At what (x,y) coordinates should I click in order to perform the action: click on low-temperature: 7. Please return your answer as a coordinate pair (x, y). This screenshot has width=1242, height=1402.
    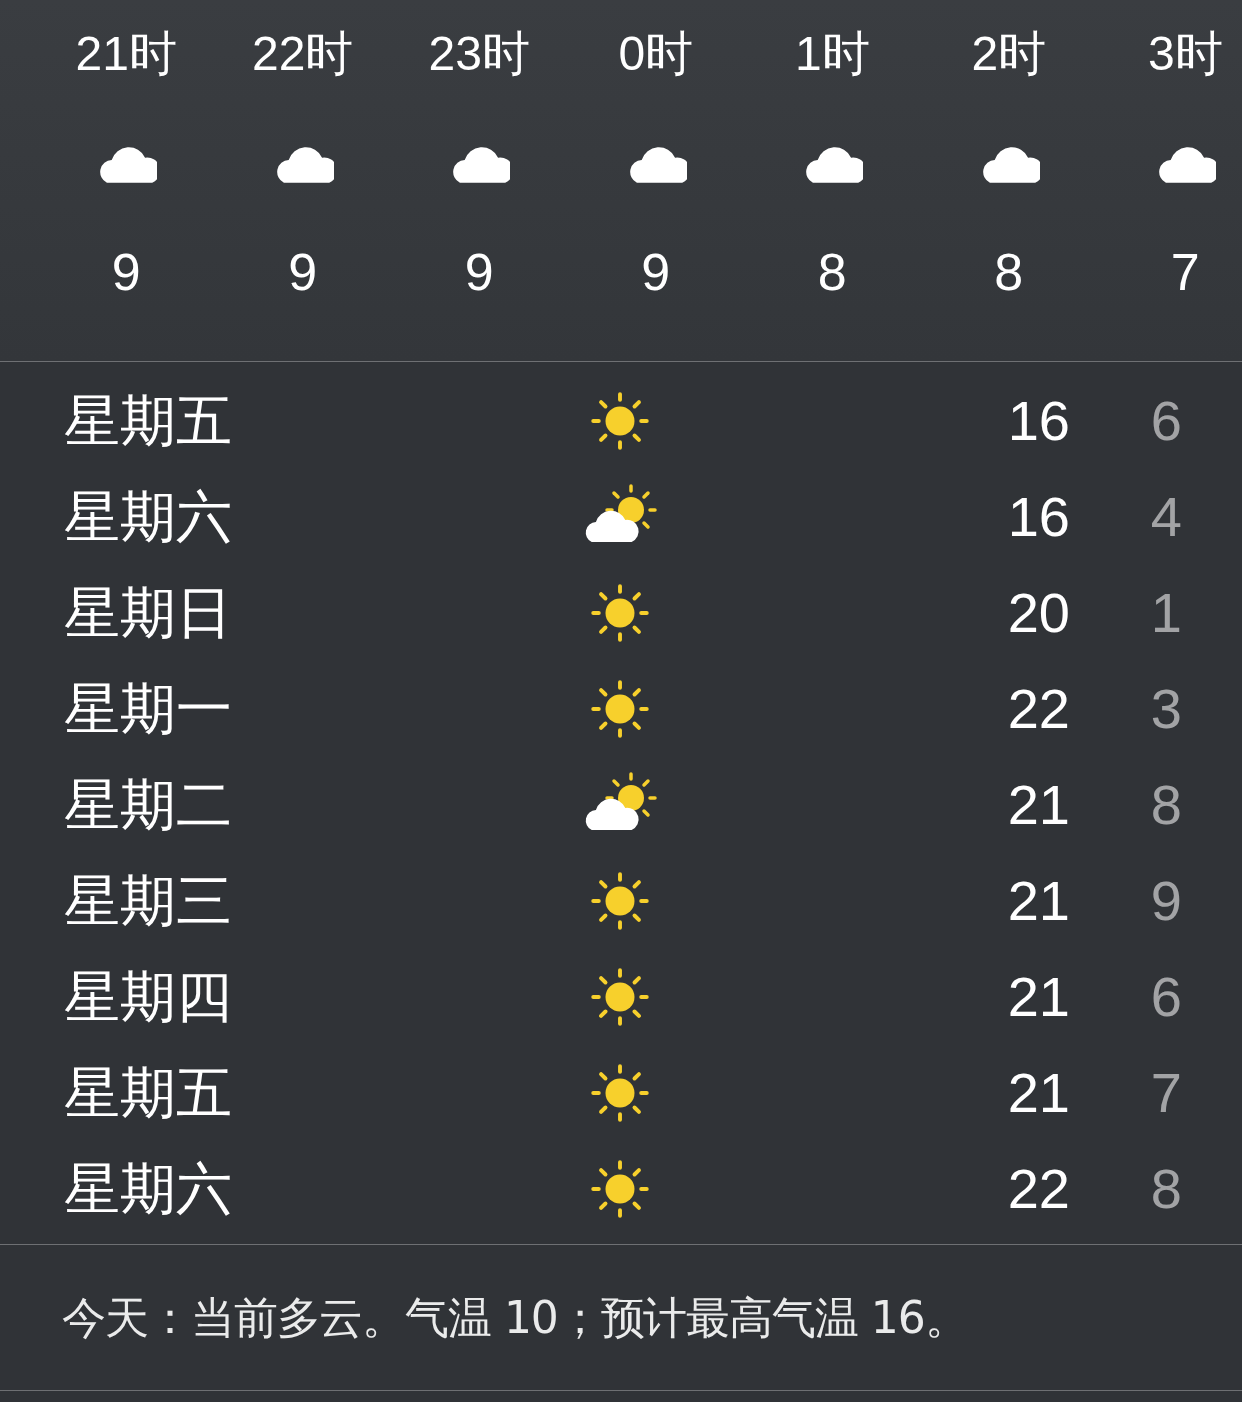
    Looking at the image, I should click on (1165, 1093).